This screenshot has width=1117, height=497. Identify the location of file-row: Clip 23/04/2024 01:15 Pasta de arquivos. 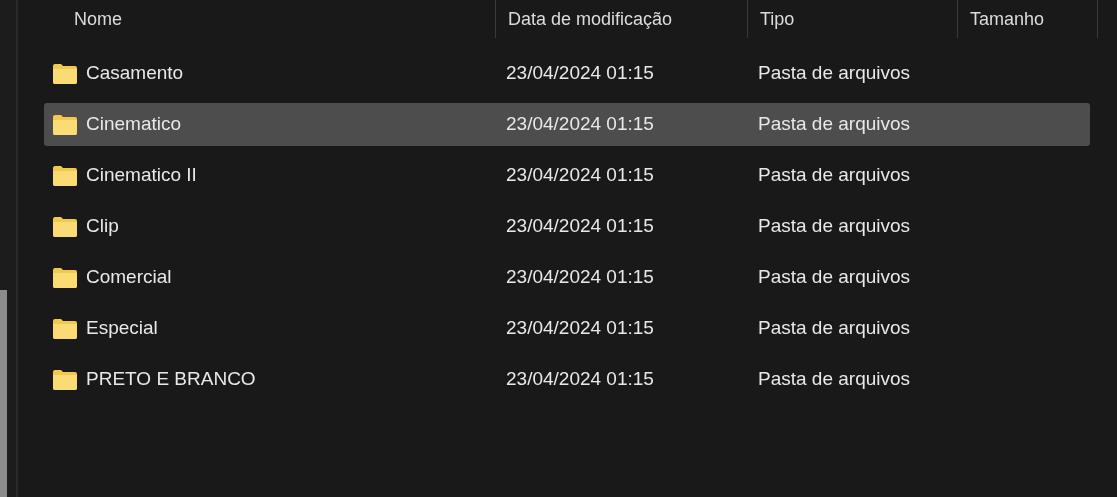
(567, 226).